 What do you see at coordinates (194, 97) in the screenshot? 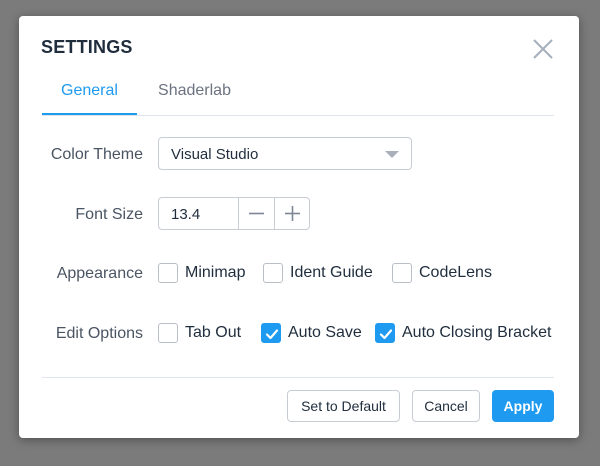
I see `tab-shaderlab: Shaderlab` at bounding box center [194, 97].